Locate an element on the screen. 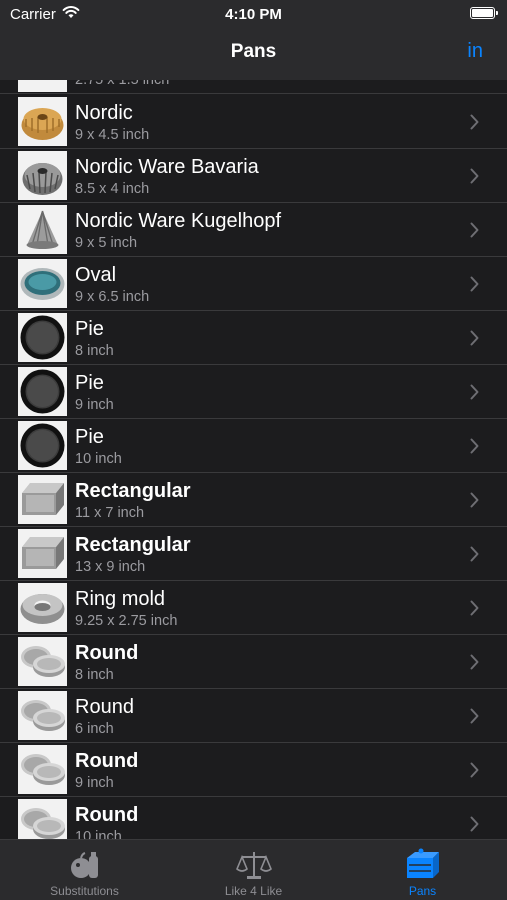 This screenshot has width=507, height=900. pan-row: Round 8 inch is located at coordinates (253, 662).